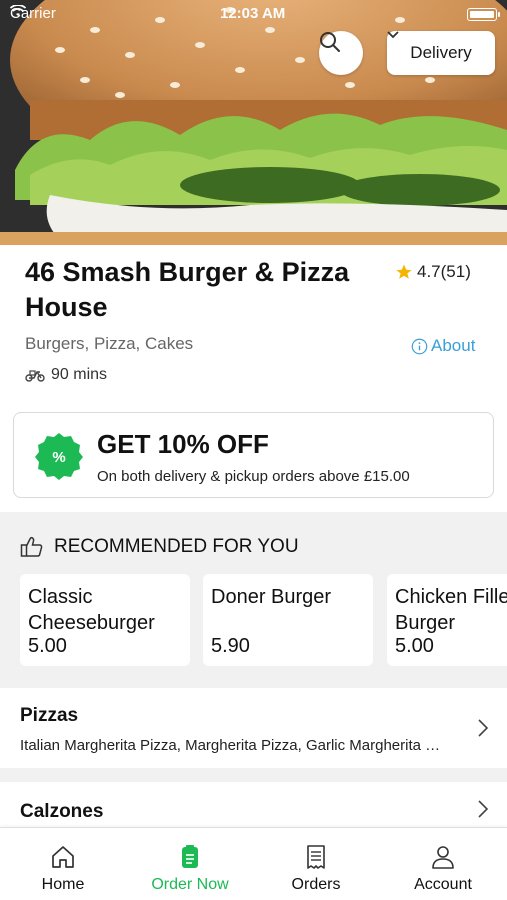 Image resolution: width=507 pixels, height=900 pixels. I want to click on carrier-indicator: Carrier, so click(33, 13).